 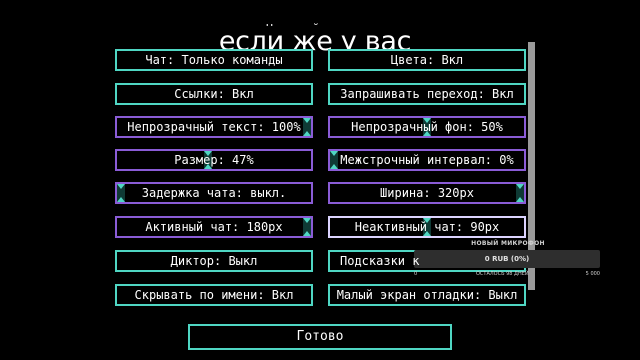 I want to click on chat-width-label: Ширина: 320px, so click(x=427, y=193).